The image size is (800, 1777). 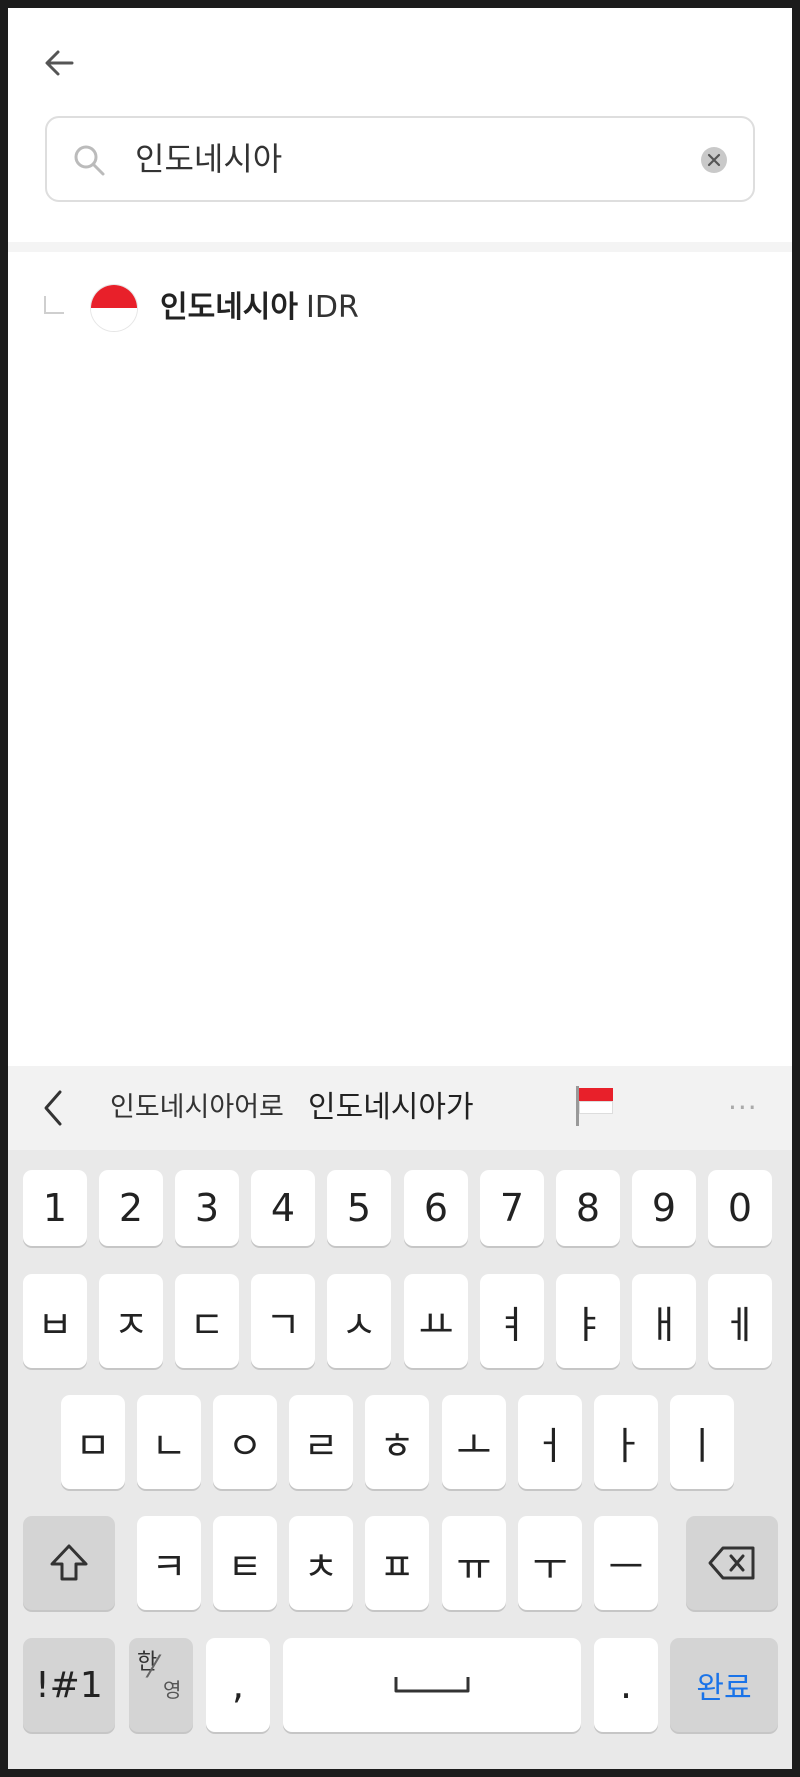 I want to click on shift-key, so click(x=69, y=1563).